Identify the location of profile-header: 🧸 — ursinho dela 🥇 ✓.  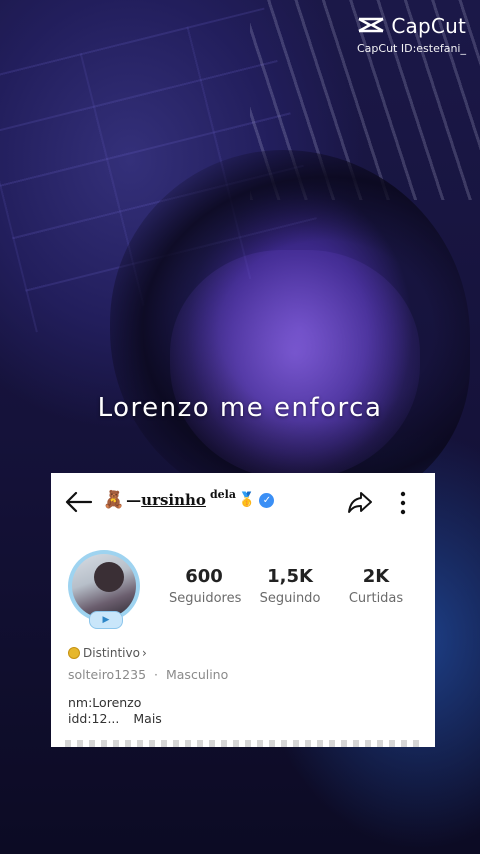
(243, 503).